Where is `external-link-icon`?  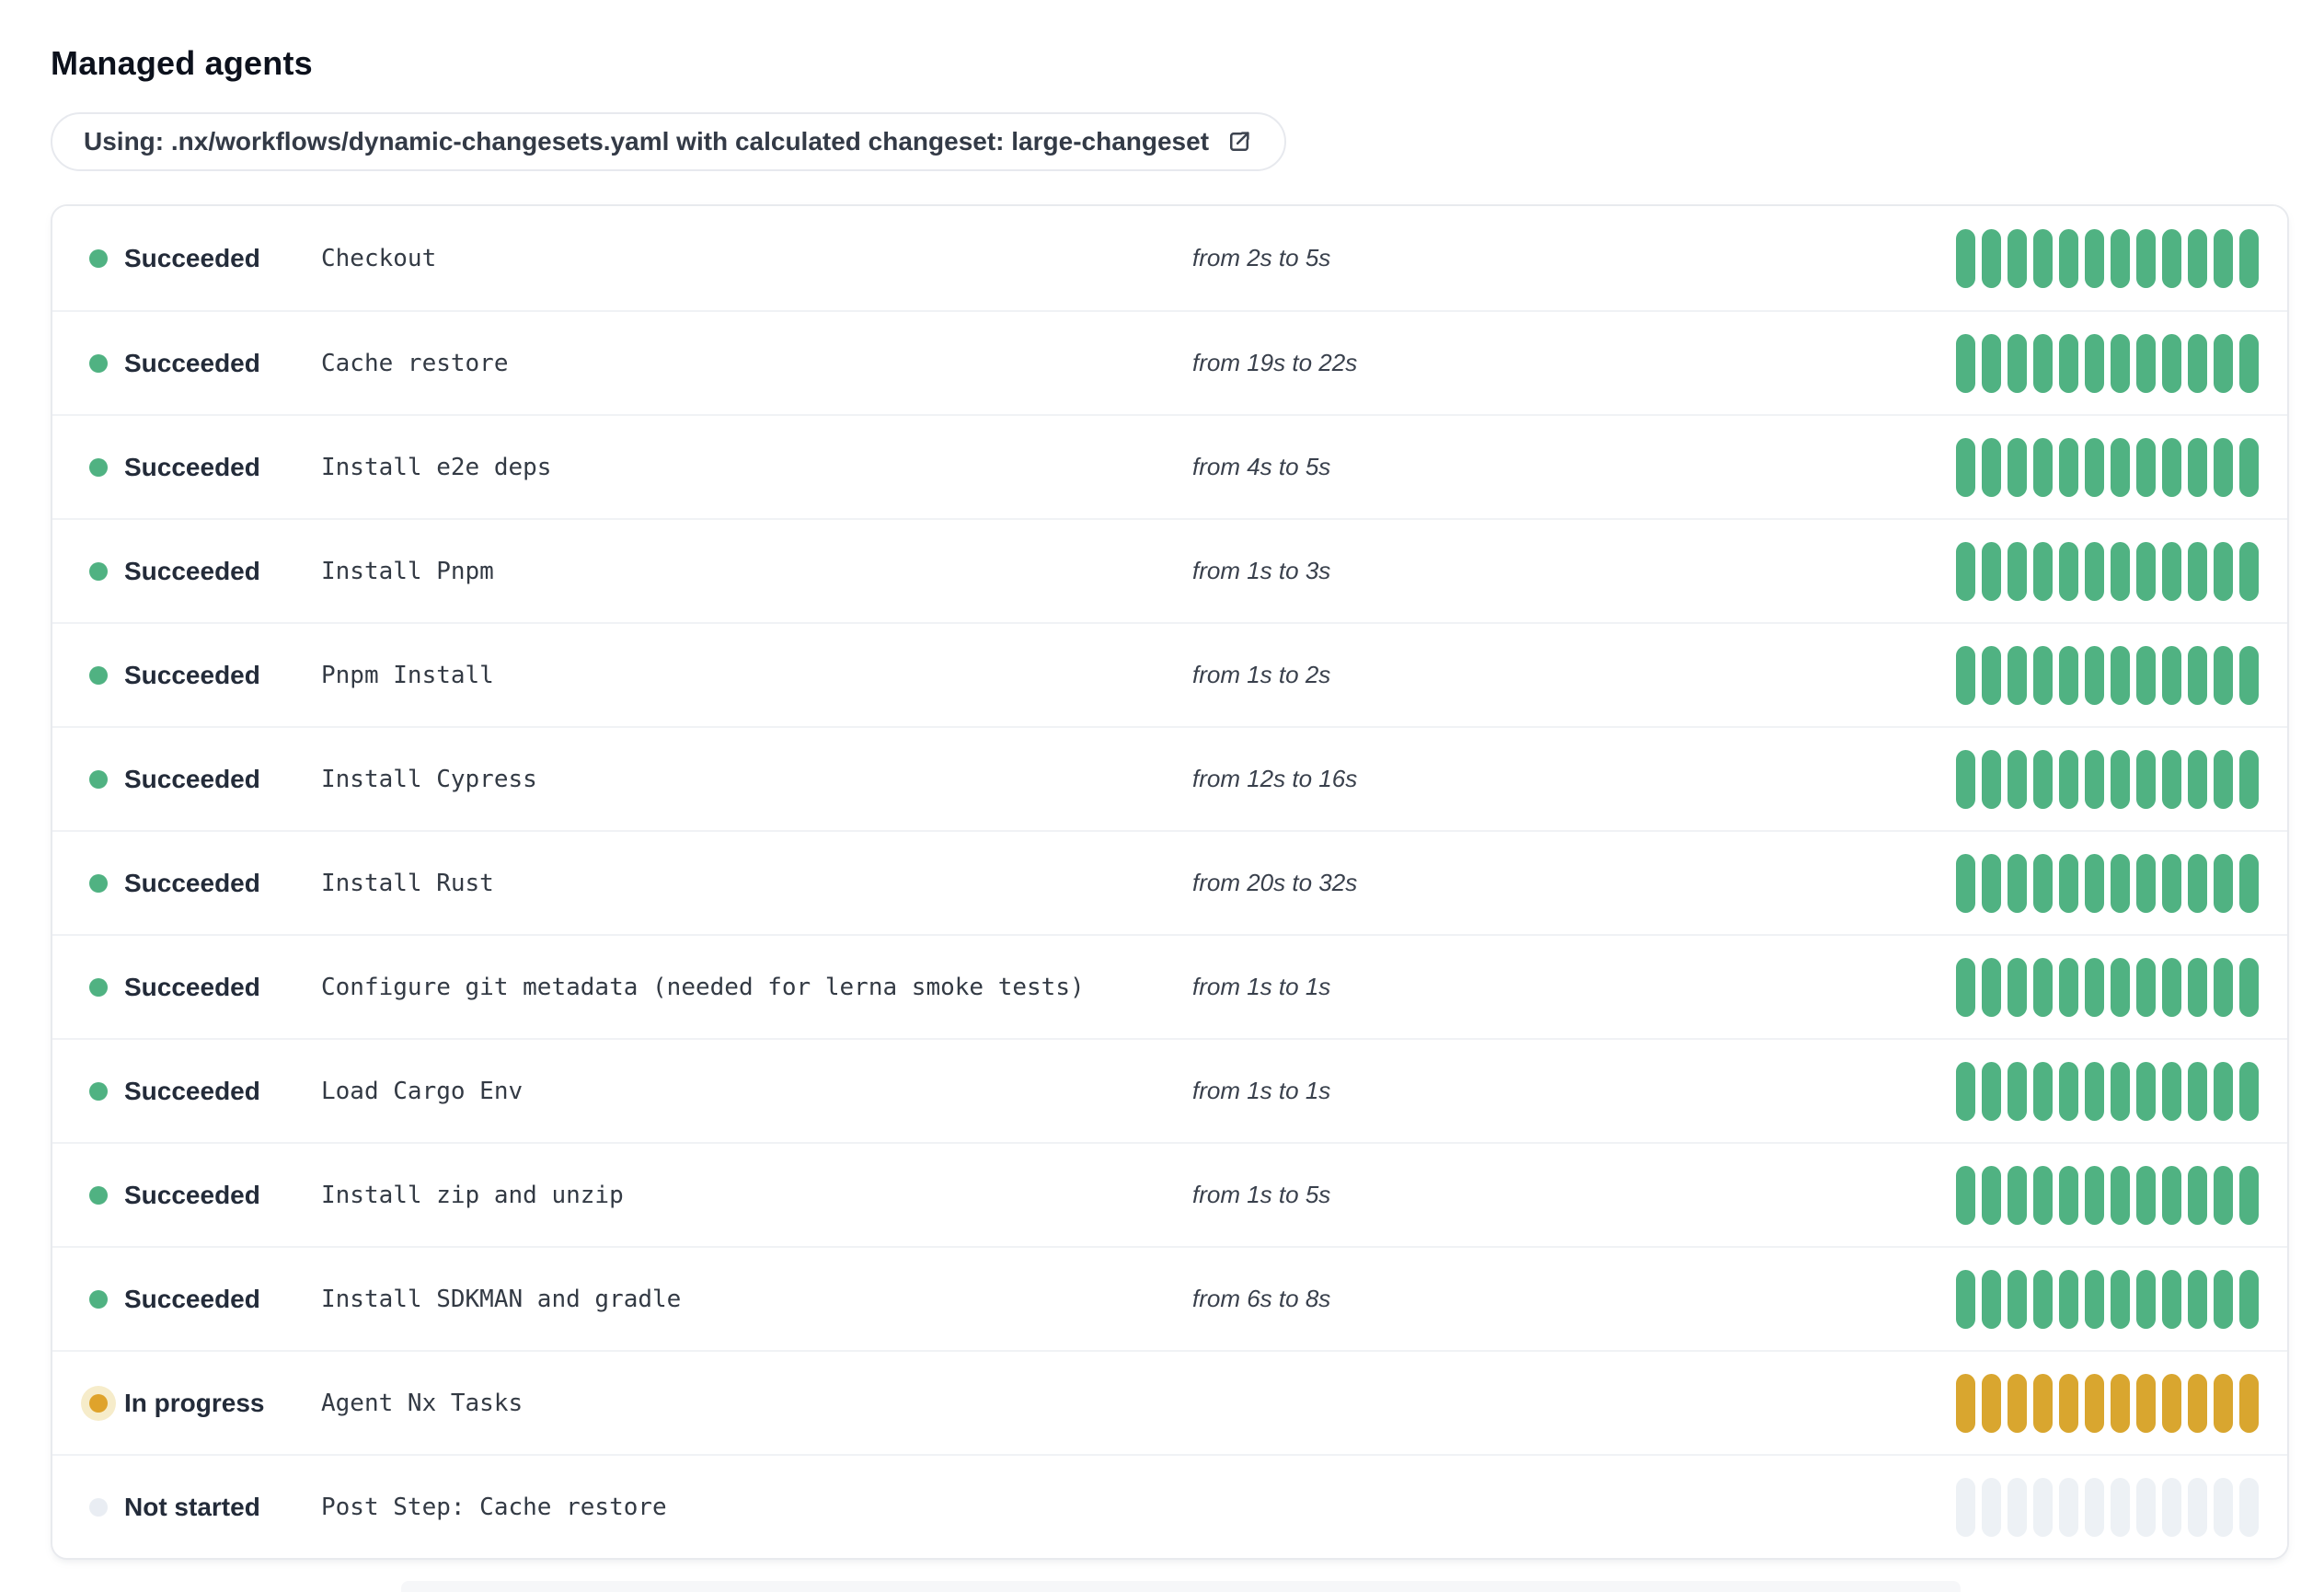 external-link-icon is located at coordinates (1239, 142).